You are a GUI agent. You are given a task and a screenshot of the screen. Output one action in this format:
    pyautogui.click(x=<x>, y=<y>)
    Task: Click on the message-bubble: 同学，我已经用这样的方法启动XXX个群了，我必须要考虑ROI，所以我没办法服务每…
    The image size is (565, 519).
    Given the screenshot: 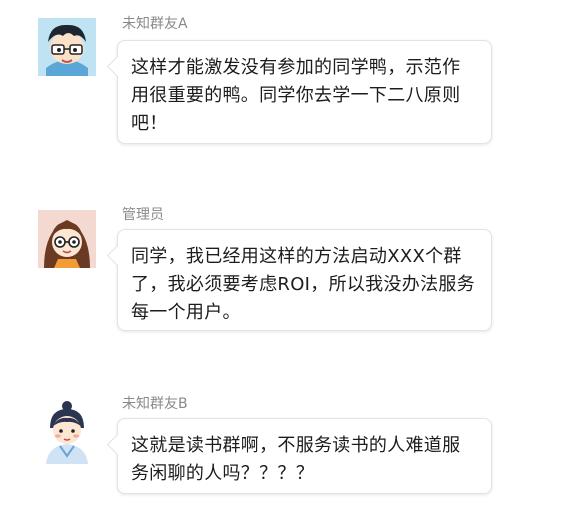 What is the action you would take?
    pyautogui.click(x=304, y=280)
    